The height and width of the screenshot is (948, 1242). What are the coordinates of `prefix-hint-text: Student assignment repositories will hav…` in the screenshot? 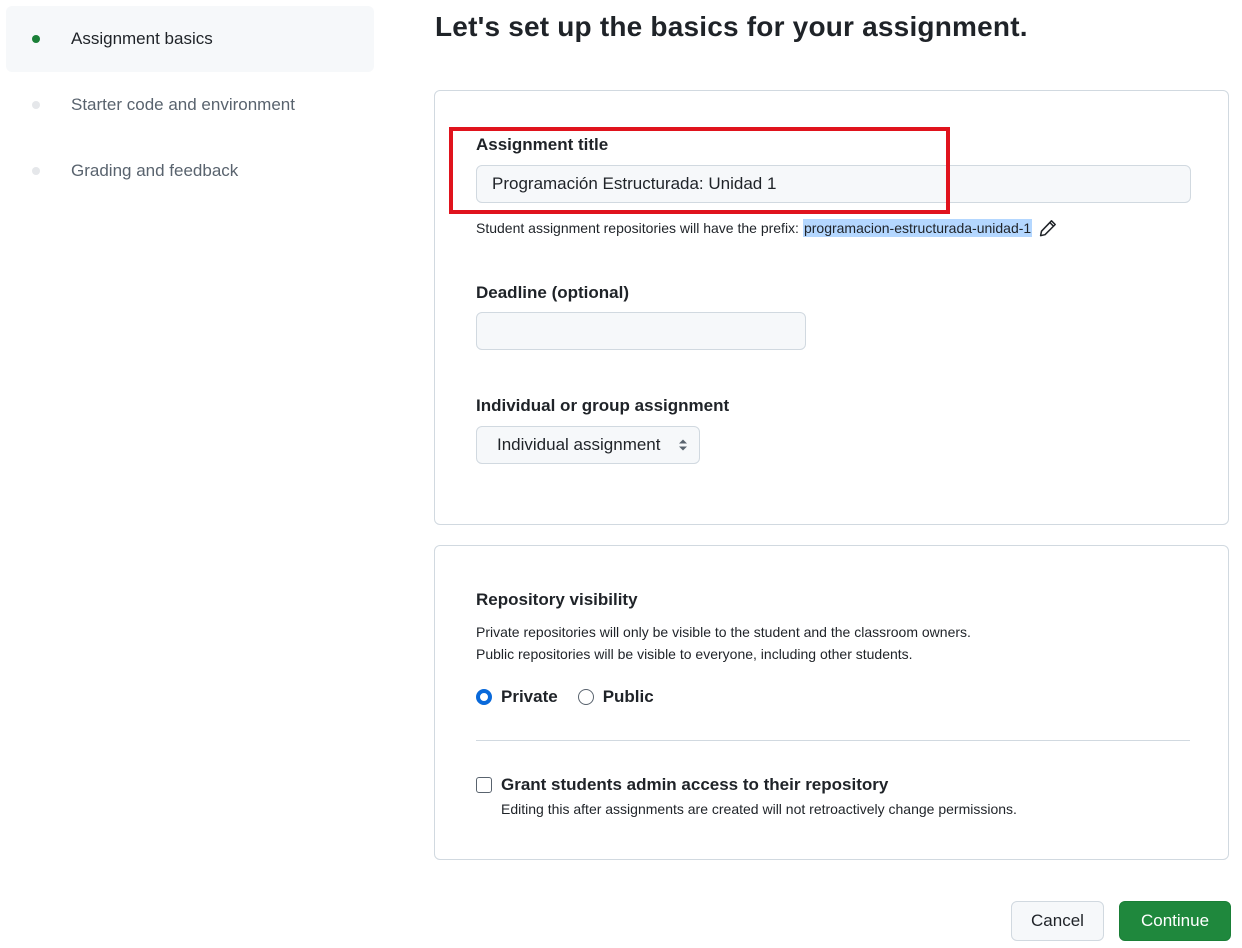 It's located at (637, 228).